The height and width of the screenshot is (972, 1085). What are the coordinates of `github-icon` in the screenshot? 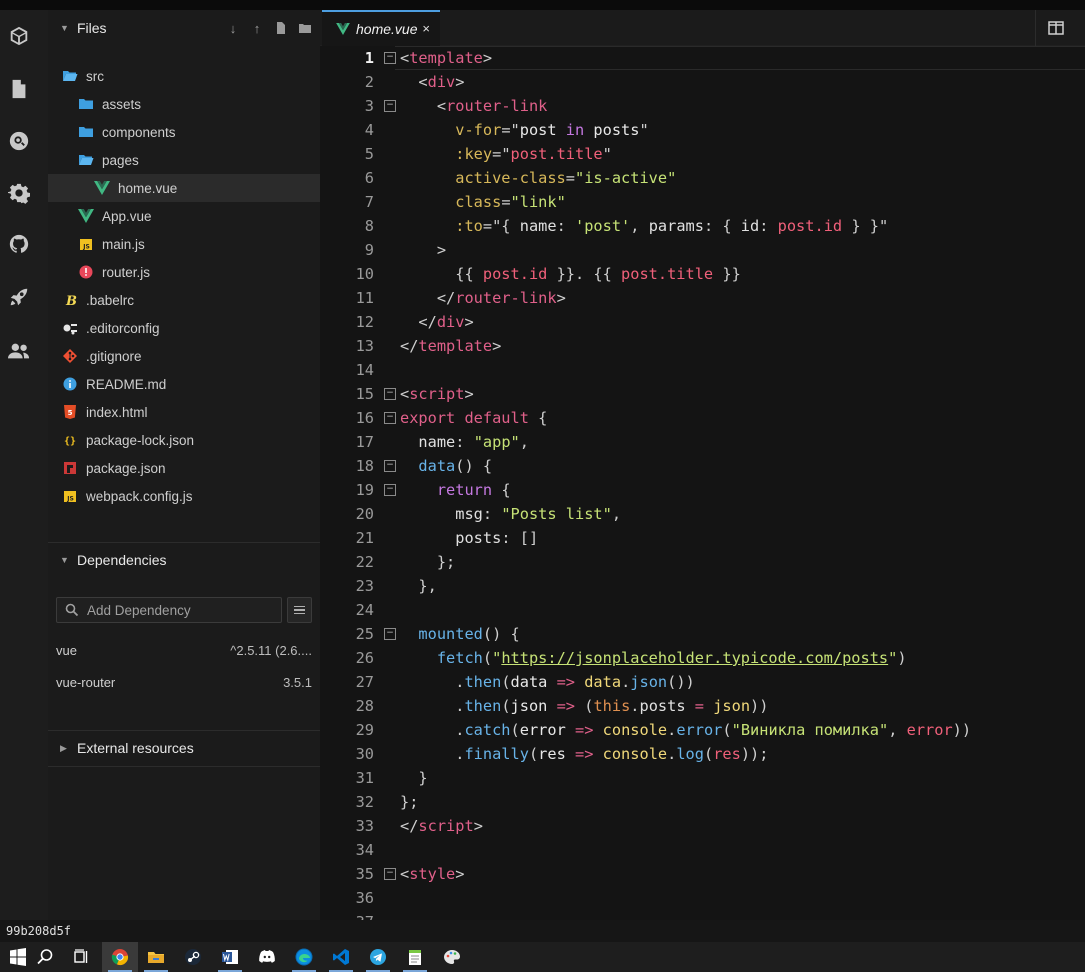 It's located at (19, 244).